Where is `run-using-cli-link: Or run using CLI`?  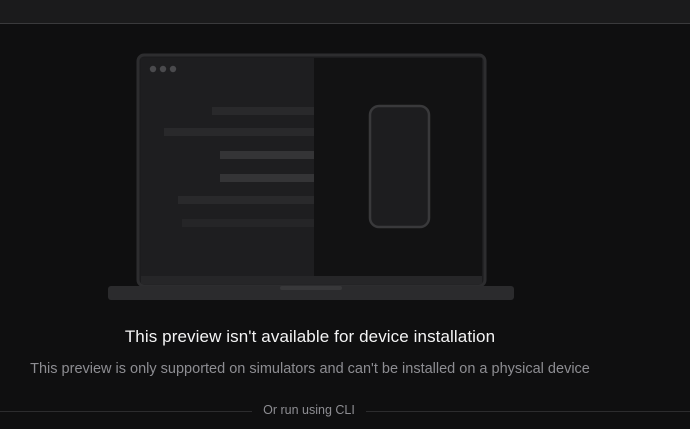 run-using-cli-link: Or run using CLI is located at coordinates (309, 410).